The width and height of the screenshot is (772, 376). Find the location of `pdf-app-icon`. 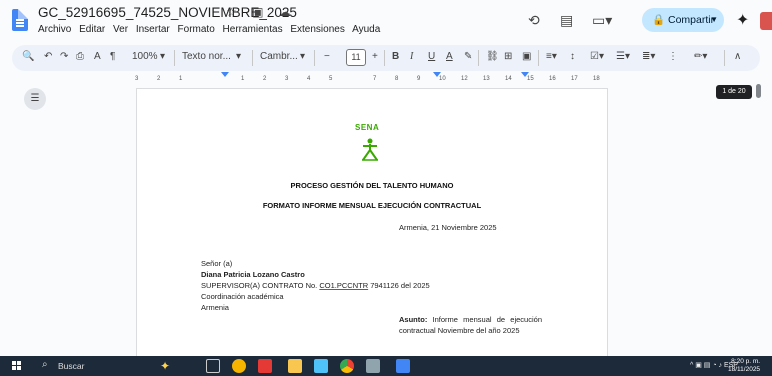

pdf-app-icon is located at coordinates (265, 366).